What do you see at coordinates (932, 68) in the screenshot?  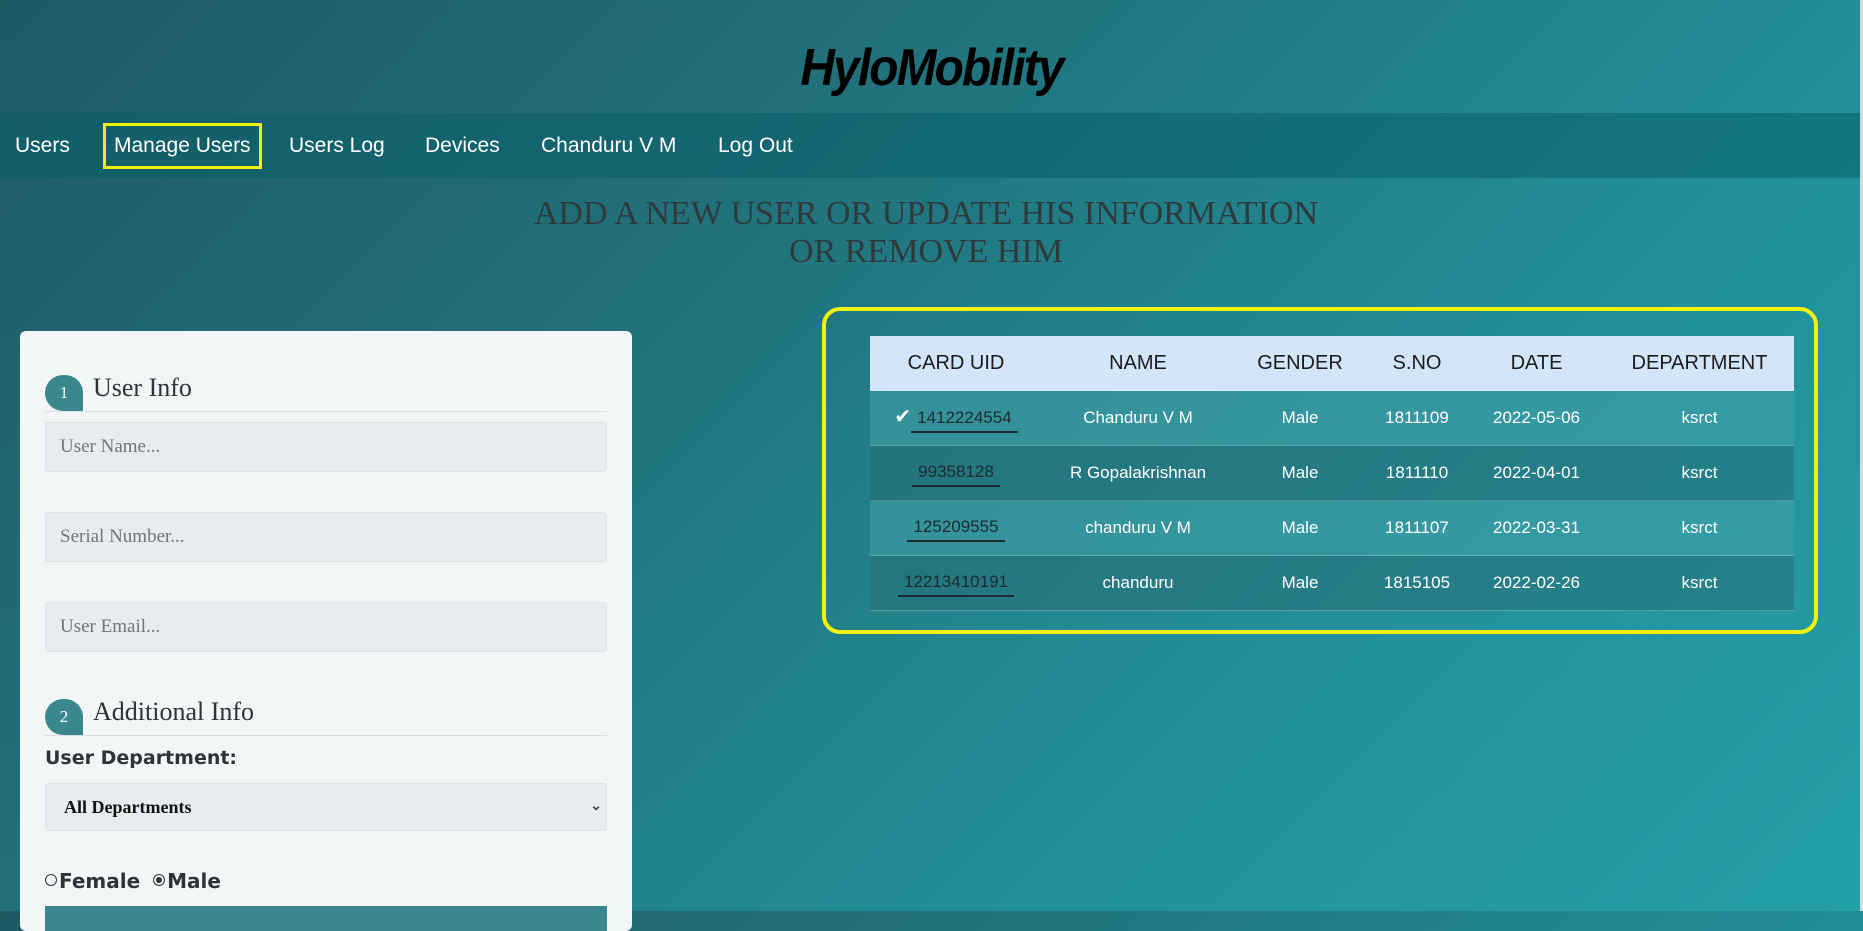 I see `brand-logo: HyloMobility` at bounding box center [932, 68].